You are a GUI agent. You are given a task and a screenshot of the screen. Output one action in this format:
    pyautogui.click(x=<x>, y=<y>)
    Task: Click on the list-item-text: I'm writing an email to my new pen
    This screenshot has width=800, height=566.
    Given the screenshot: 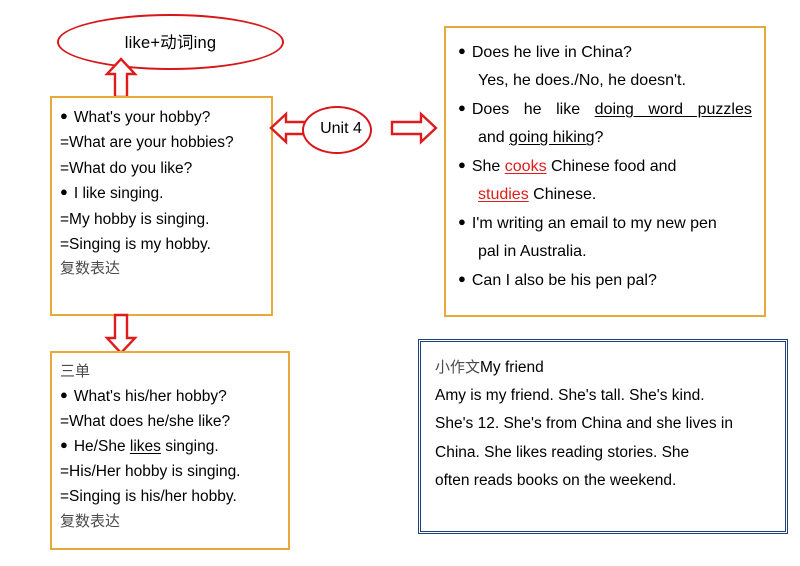 What is the action you would take?
    pyautogui.click(x=594, y=223)
    